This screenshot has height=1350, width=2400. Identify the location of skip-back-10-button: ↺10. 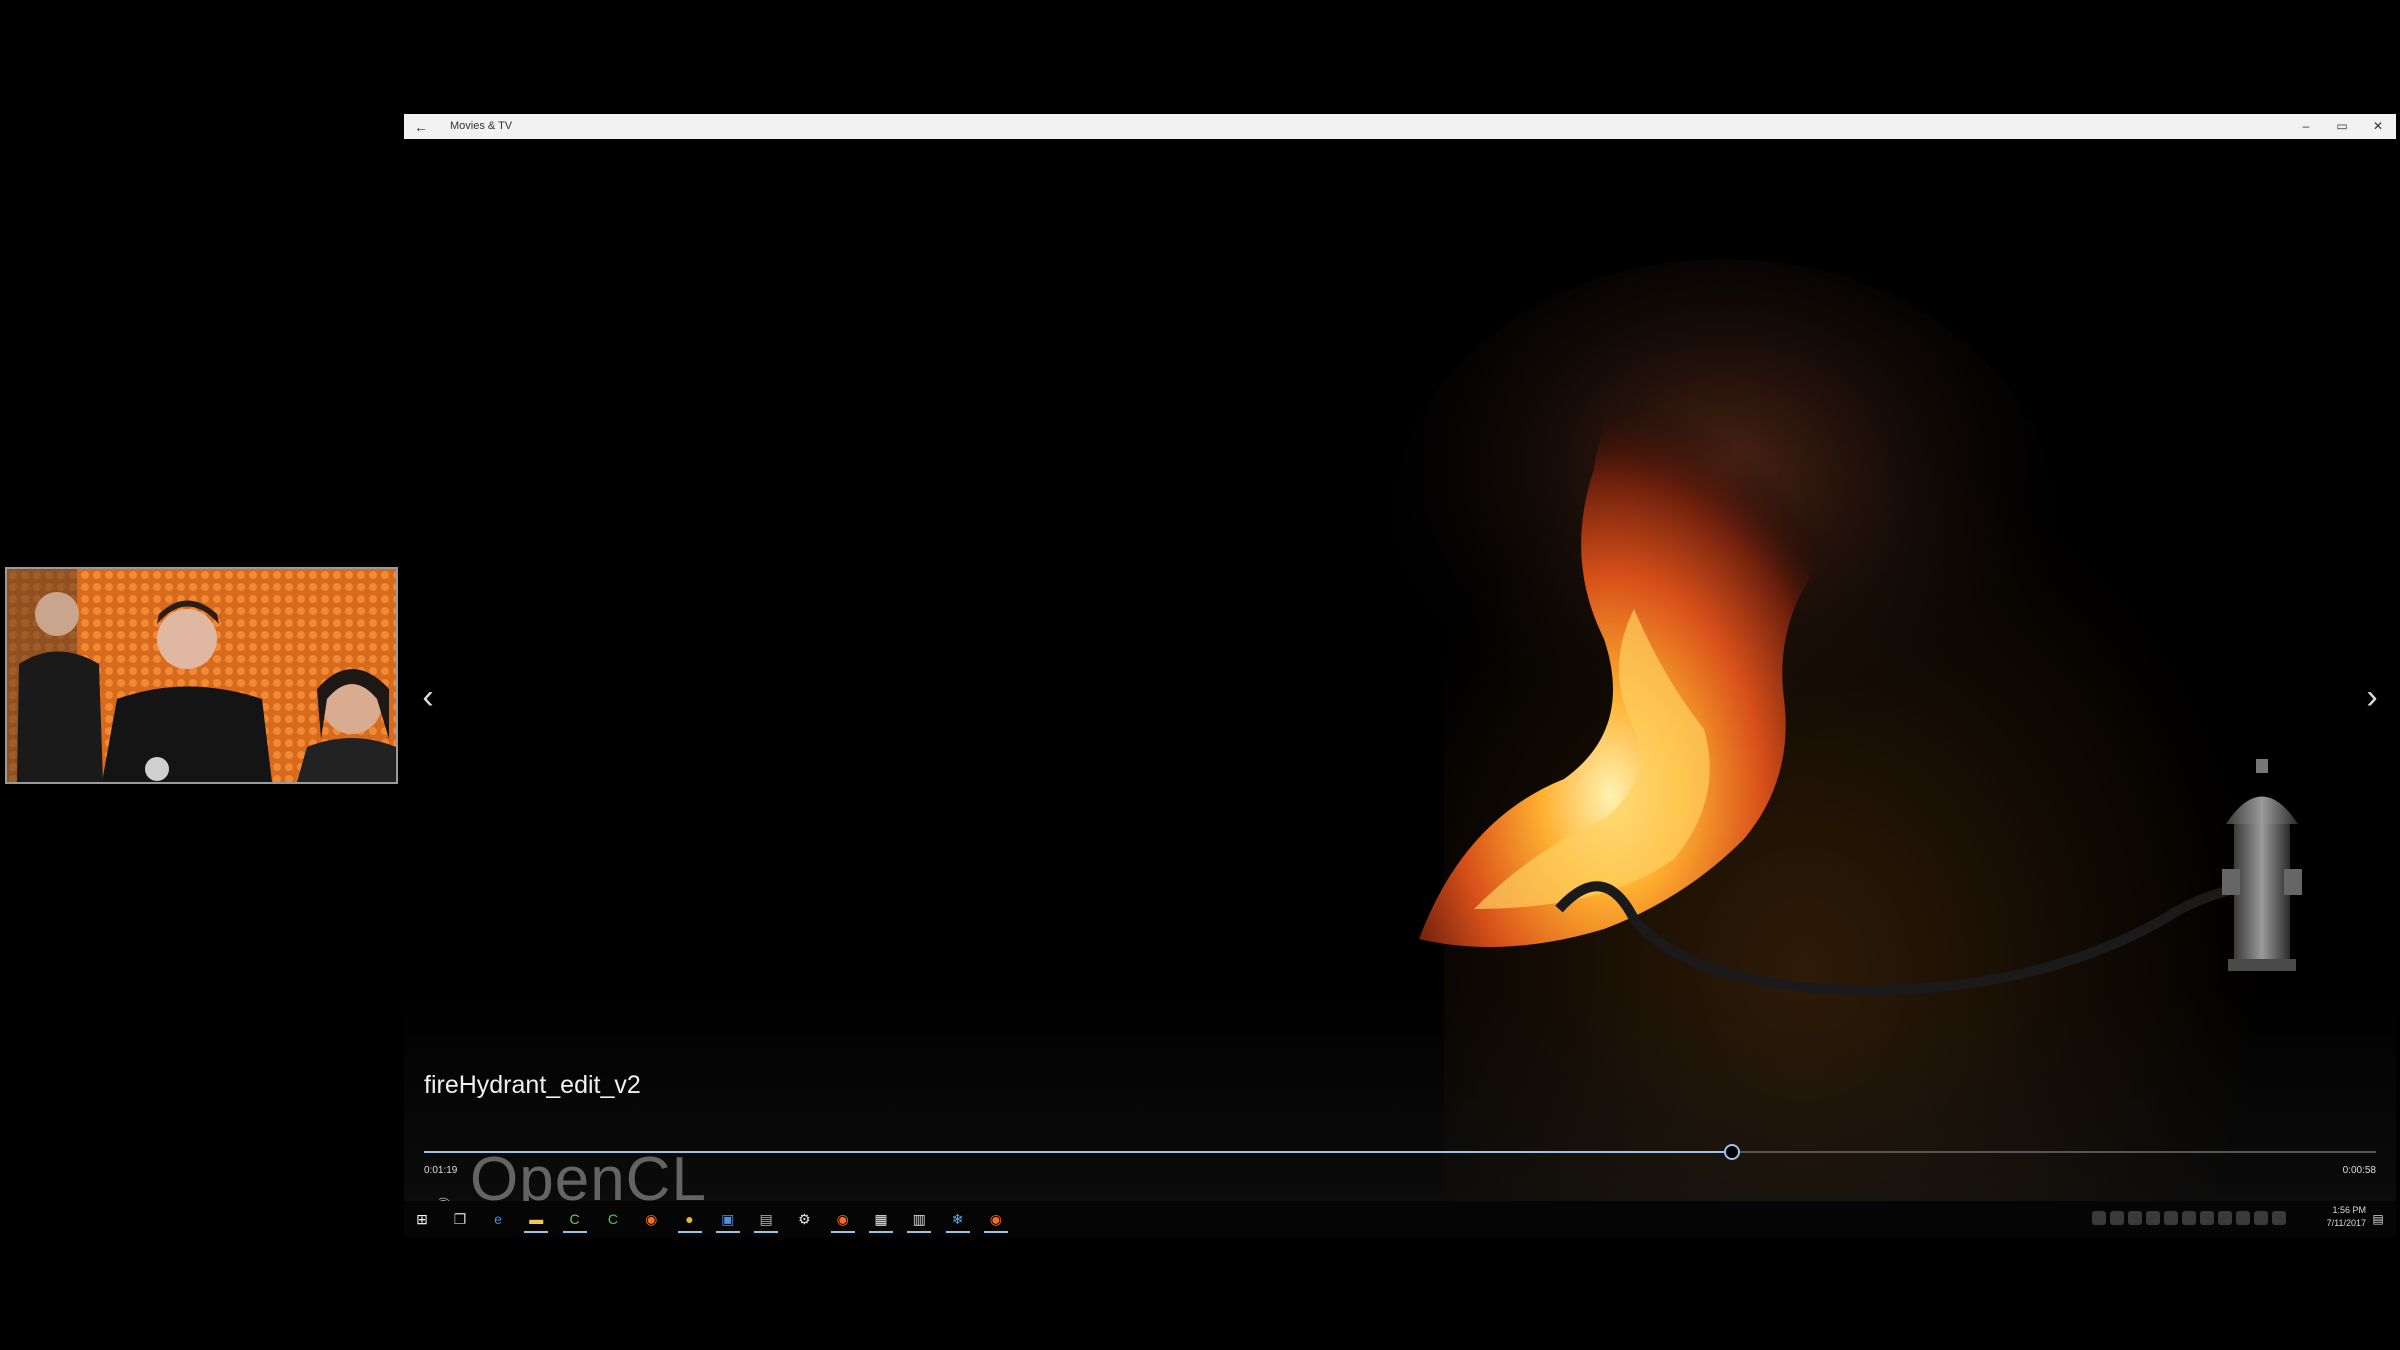
(1360, 1197).